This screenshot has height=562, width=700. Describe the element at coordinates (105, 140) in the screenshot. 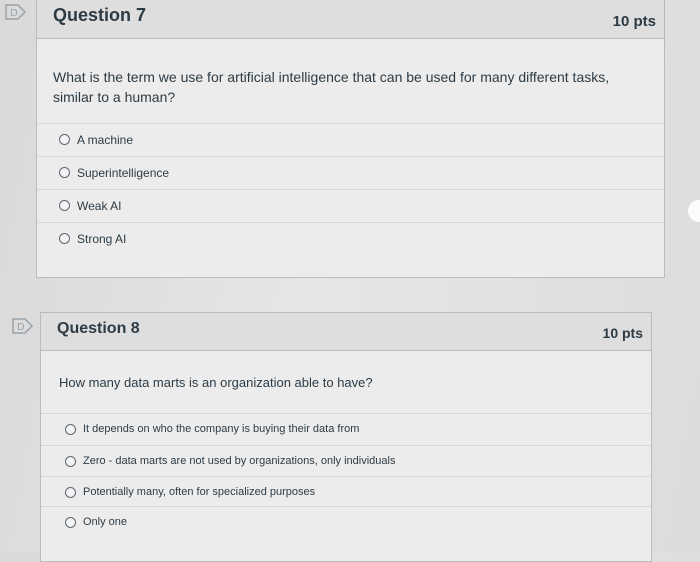

I see `answer-label: A machine` at that location.